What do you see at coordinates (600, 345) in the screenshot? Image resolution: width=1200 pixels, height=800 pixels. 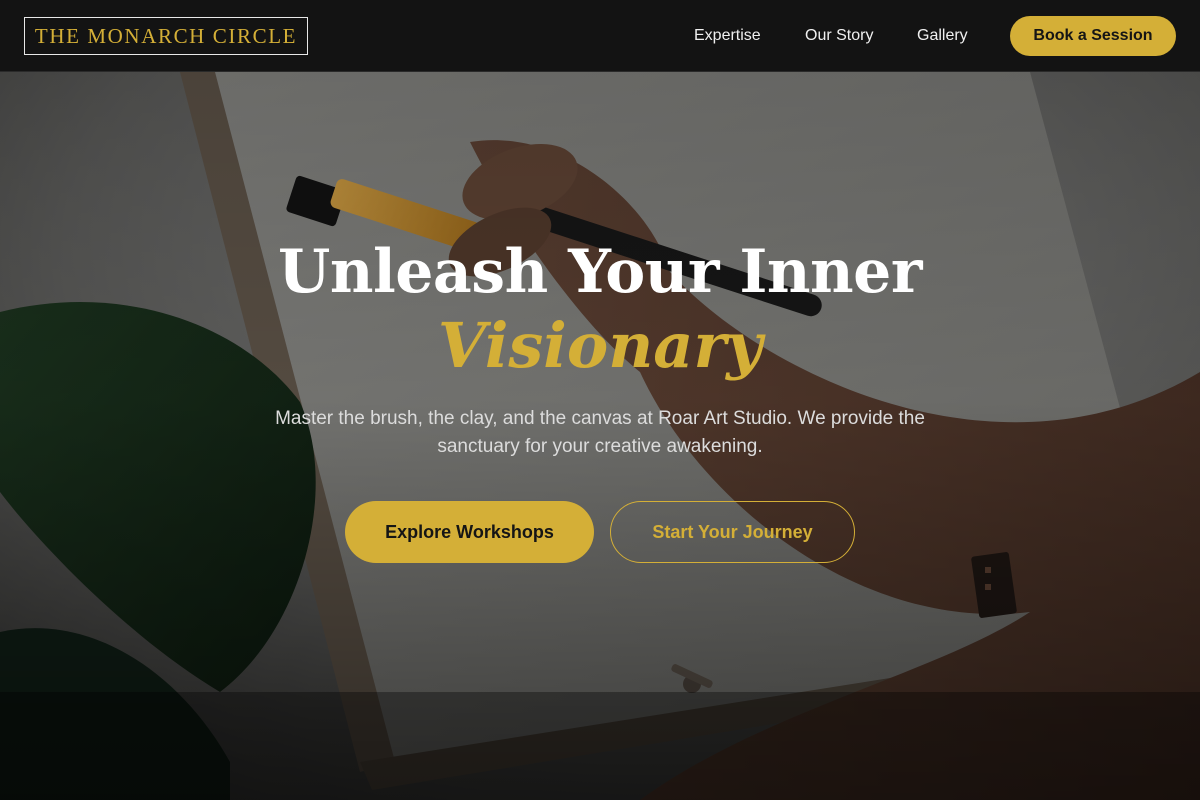 I see `hero-headline-accent: Visionary` at bounding box center [600, 345].